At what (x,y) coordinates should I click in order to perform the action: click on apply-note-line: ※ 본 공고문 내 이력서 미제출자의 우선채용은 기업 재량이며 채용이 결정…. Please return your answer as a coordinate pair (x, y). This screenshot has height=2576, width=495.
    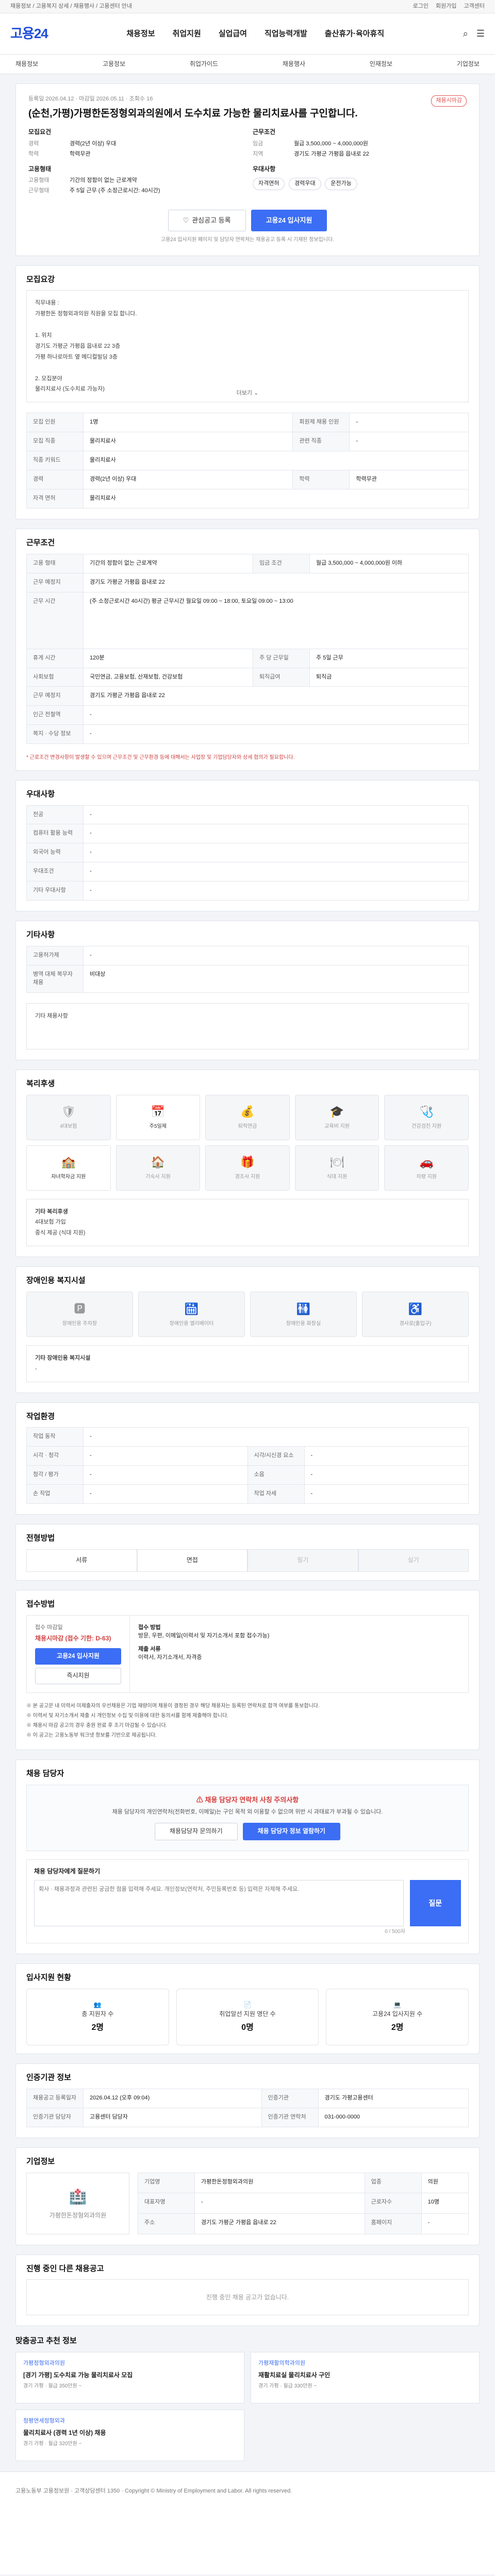
    Looking at the image, I should click on (173, 1706).